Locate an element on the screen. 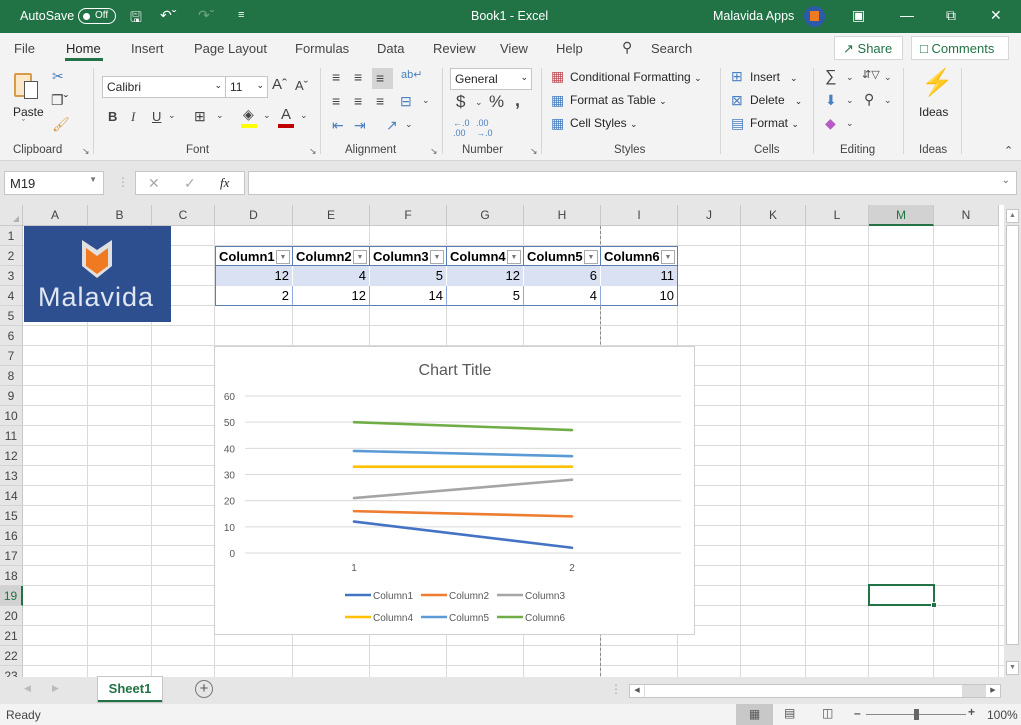  row-header-21: 21 is located at coordinates (11, 636).